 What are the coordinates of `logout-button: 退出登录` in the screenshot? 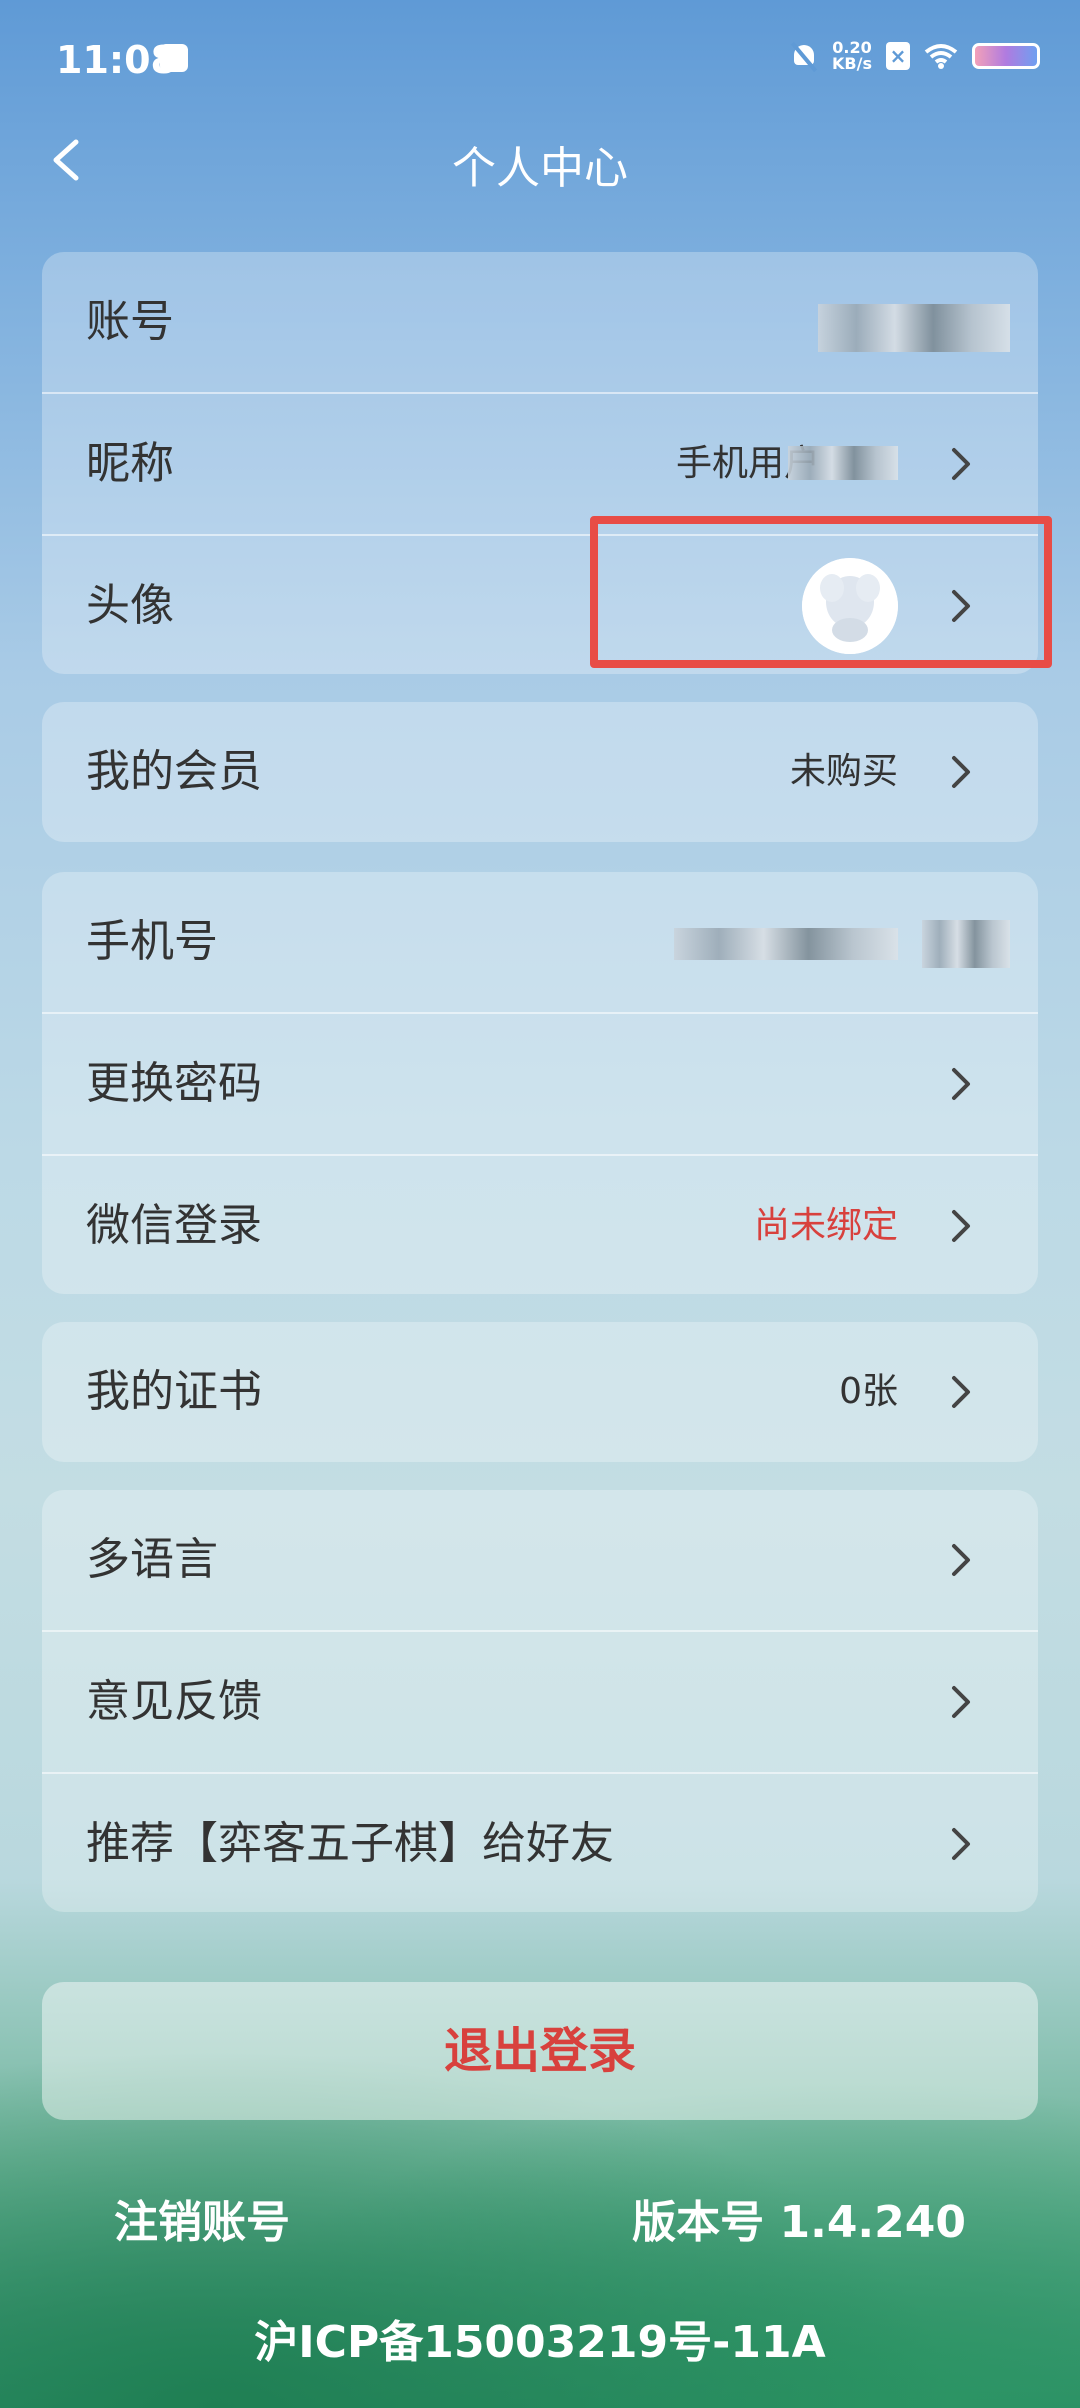 It's located at (540, 2051).